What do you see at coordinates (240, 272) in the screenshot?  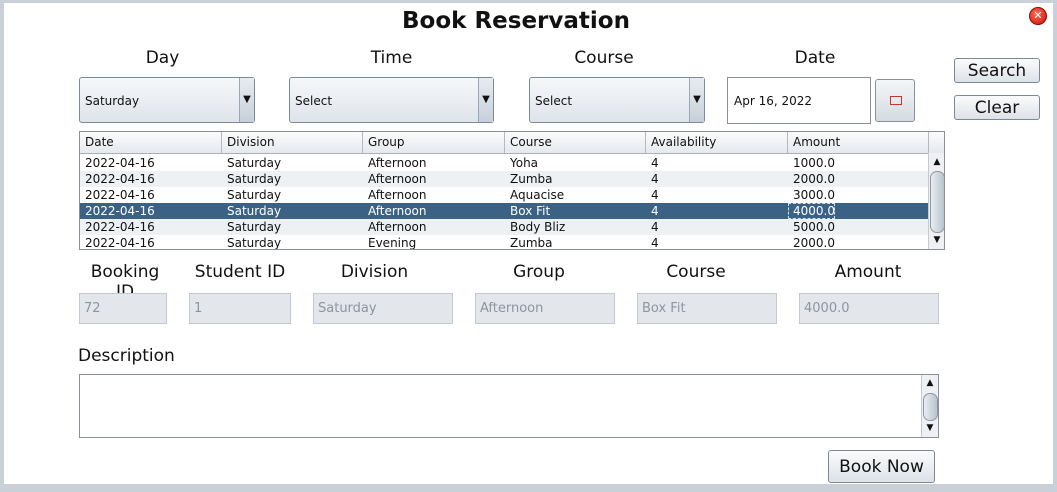 I see `student-id-label: Student ID` at bounding box center [240, 272].